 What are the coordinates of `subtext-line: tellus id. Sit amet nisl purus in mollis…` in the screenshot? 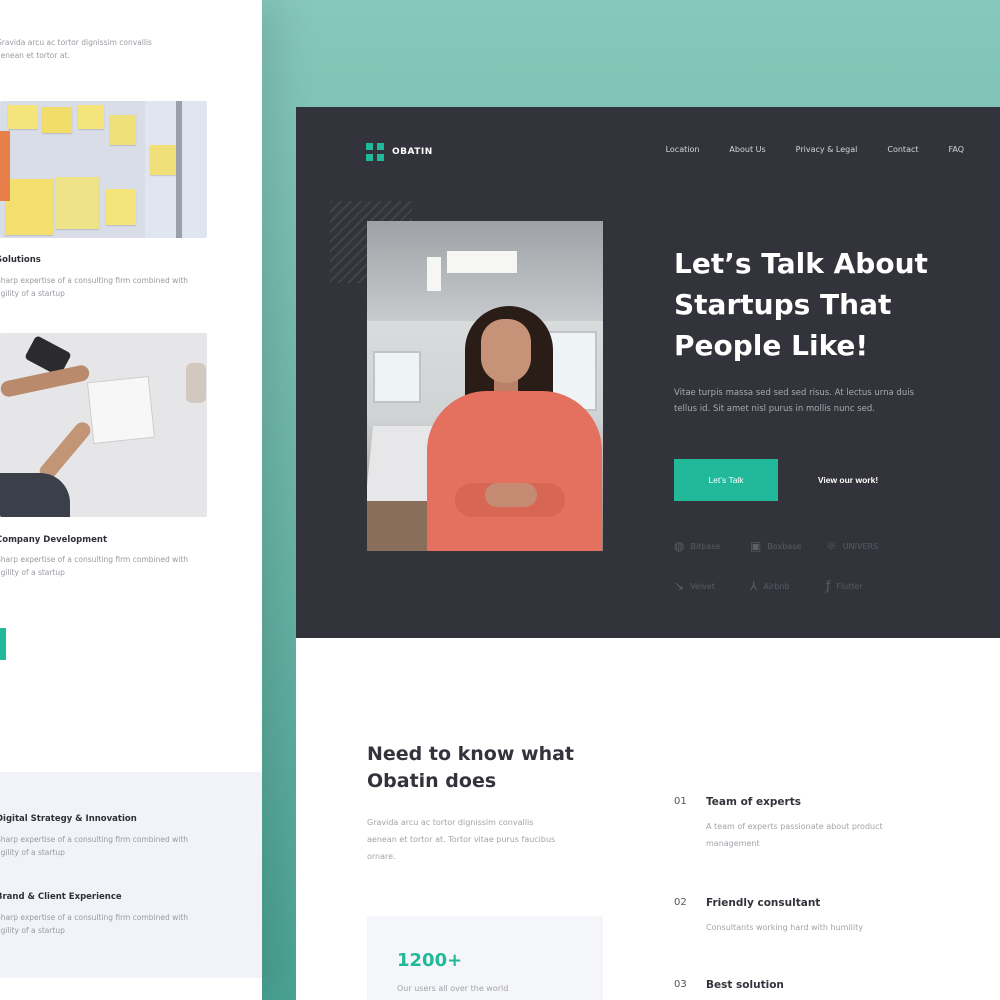 It's located at (774, 409).